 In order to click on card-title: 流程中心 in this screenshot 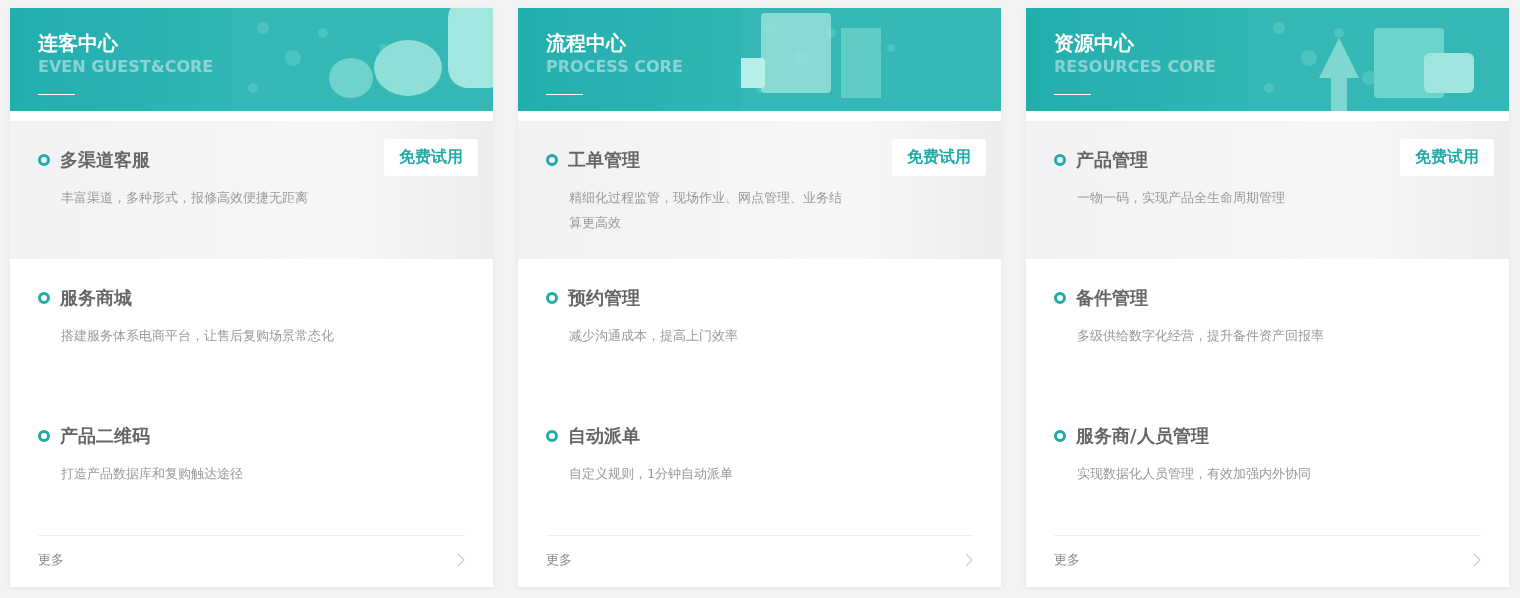, I will do `click(586, 43)`.